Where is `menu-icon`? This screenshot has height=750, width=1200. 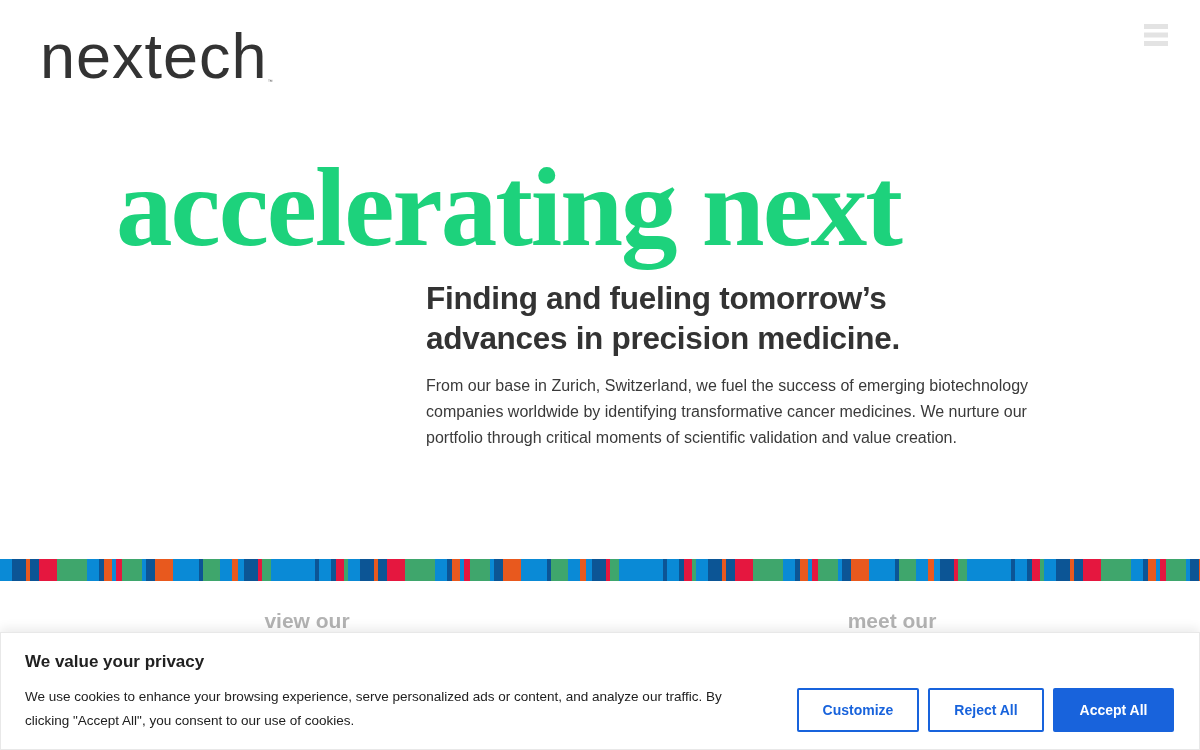
menu-icon is located at coordinates (1156, 35).